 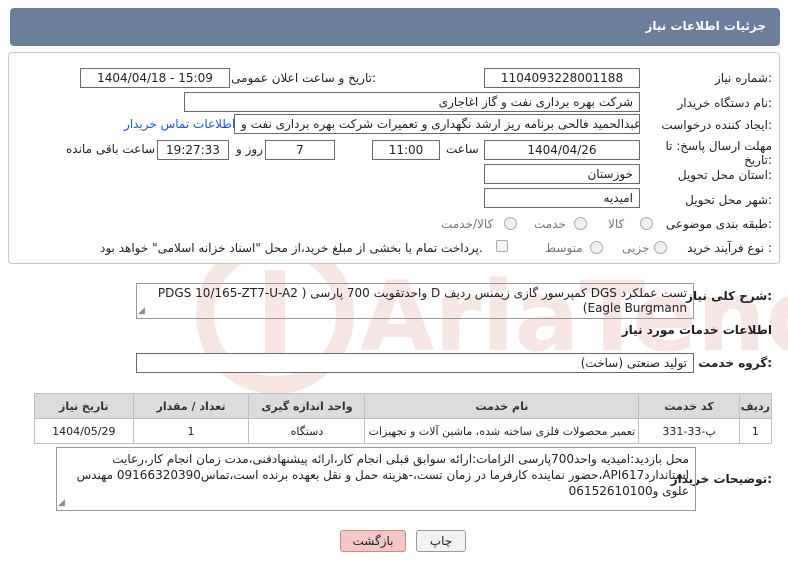 I want to click on category-goods-label: کالا, so click(x=616, y=224).